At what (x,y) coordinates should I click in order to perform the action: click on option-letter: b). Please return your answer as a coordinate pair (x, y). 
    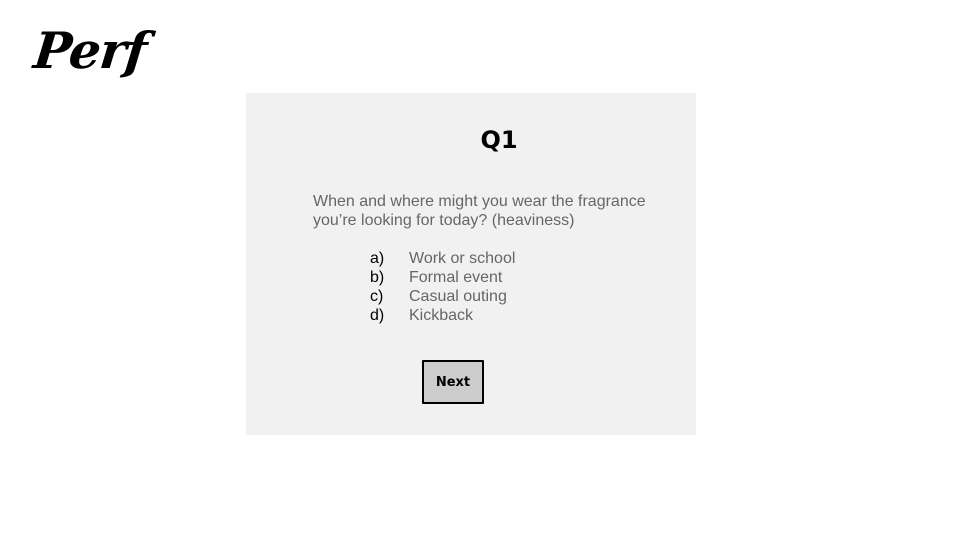
    Looking at the image, I should click on (377, 277).